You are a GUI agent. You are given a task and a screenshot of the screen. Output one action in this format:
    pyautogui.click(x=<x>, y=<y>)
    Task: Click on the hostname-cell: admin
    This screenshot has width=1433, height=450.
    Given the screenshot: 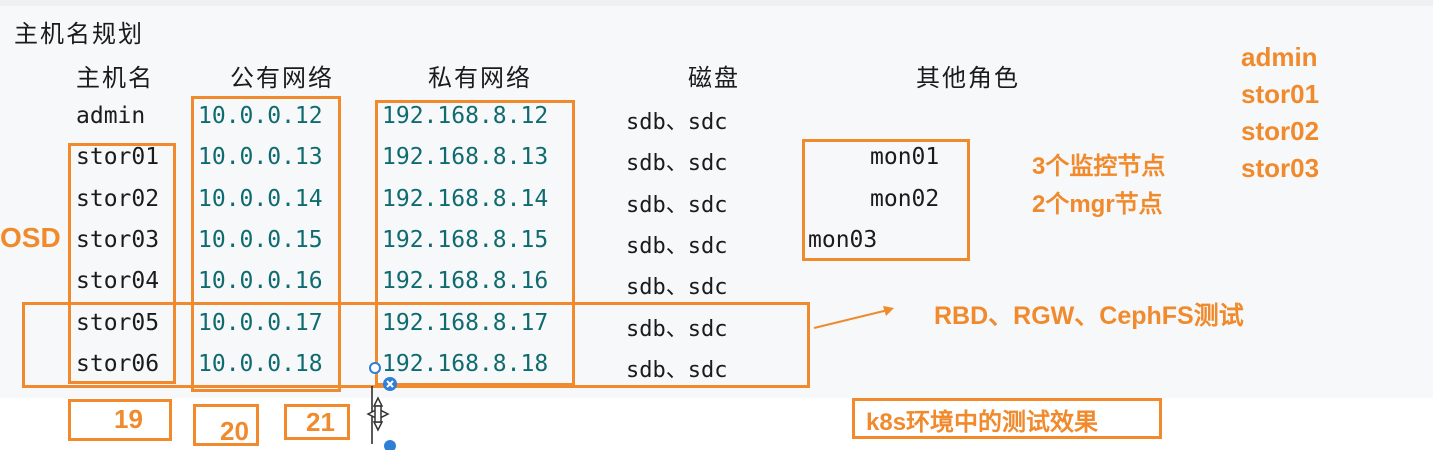 What is the action you would take?
    pyautogui.click(x=111, y=116)
    